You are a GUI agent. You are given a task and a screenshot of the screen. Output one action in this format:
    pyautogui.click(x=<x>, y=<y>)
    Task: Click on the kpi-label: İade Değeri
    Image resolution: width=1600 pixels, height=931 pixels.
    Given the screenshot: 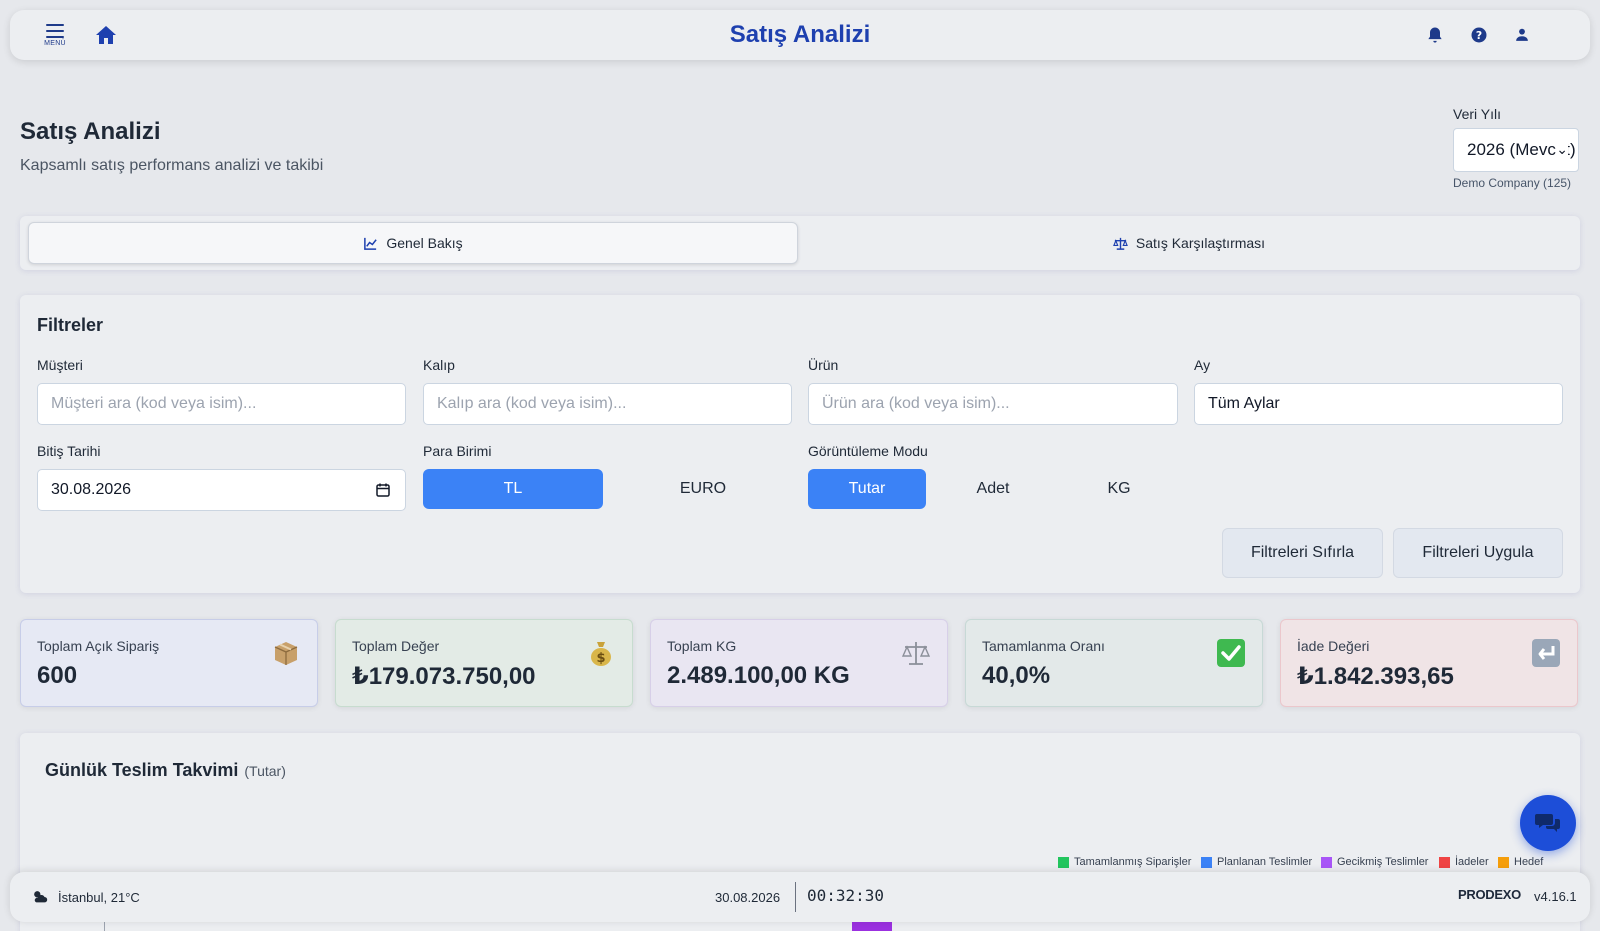 What is the action you would take?
    pyautogui.click(x=1333, y=646)
    